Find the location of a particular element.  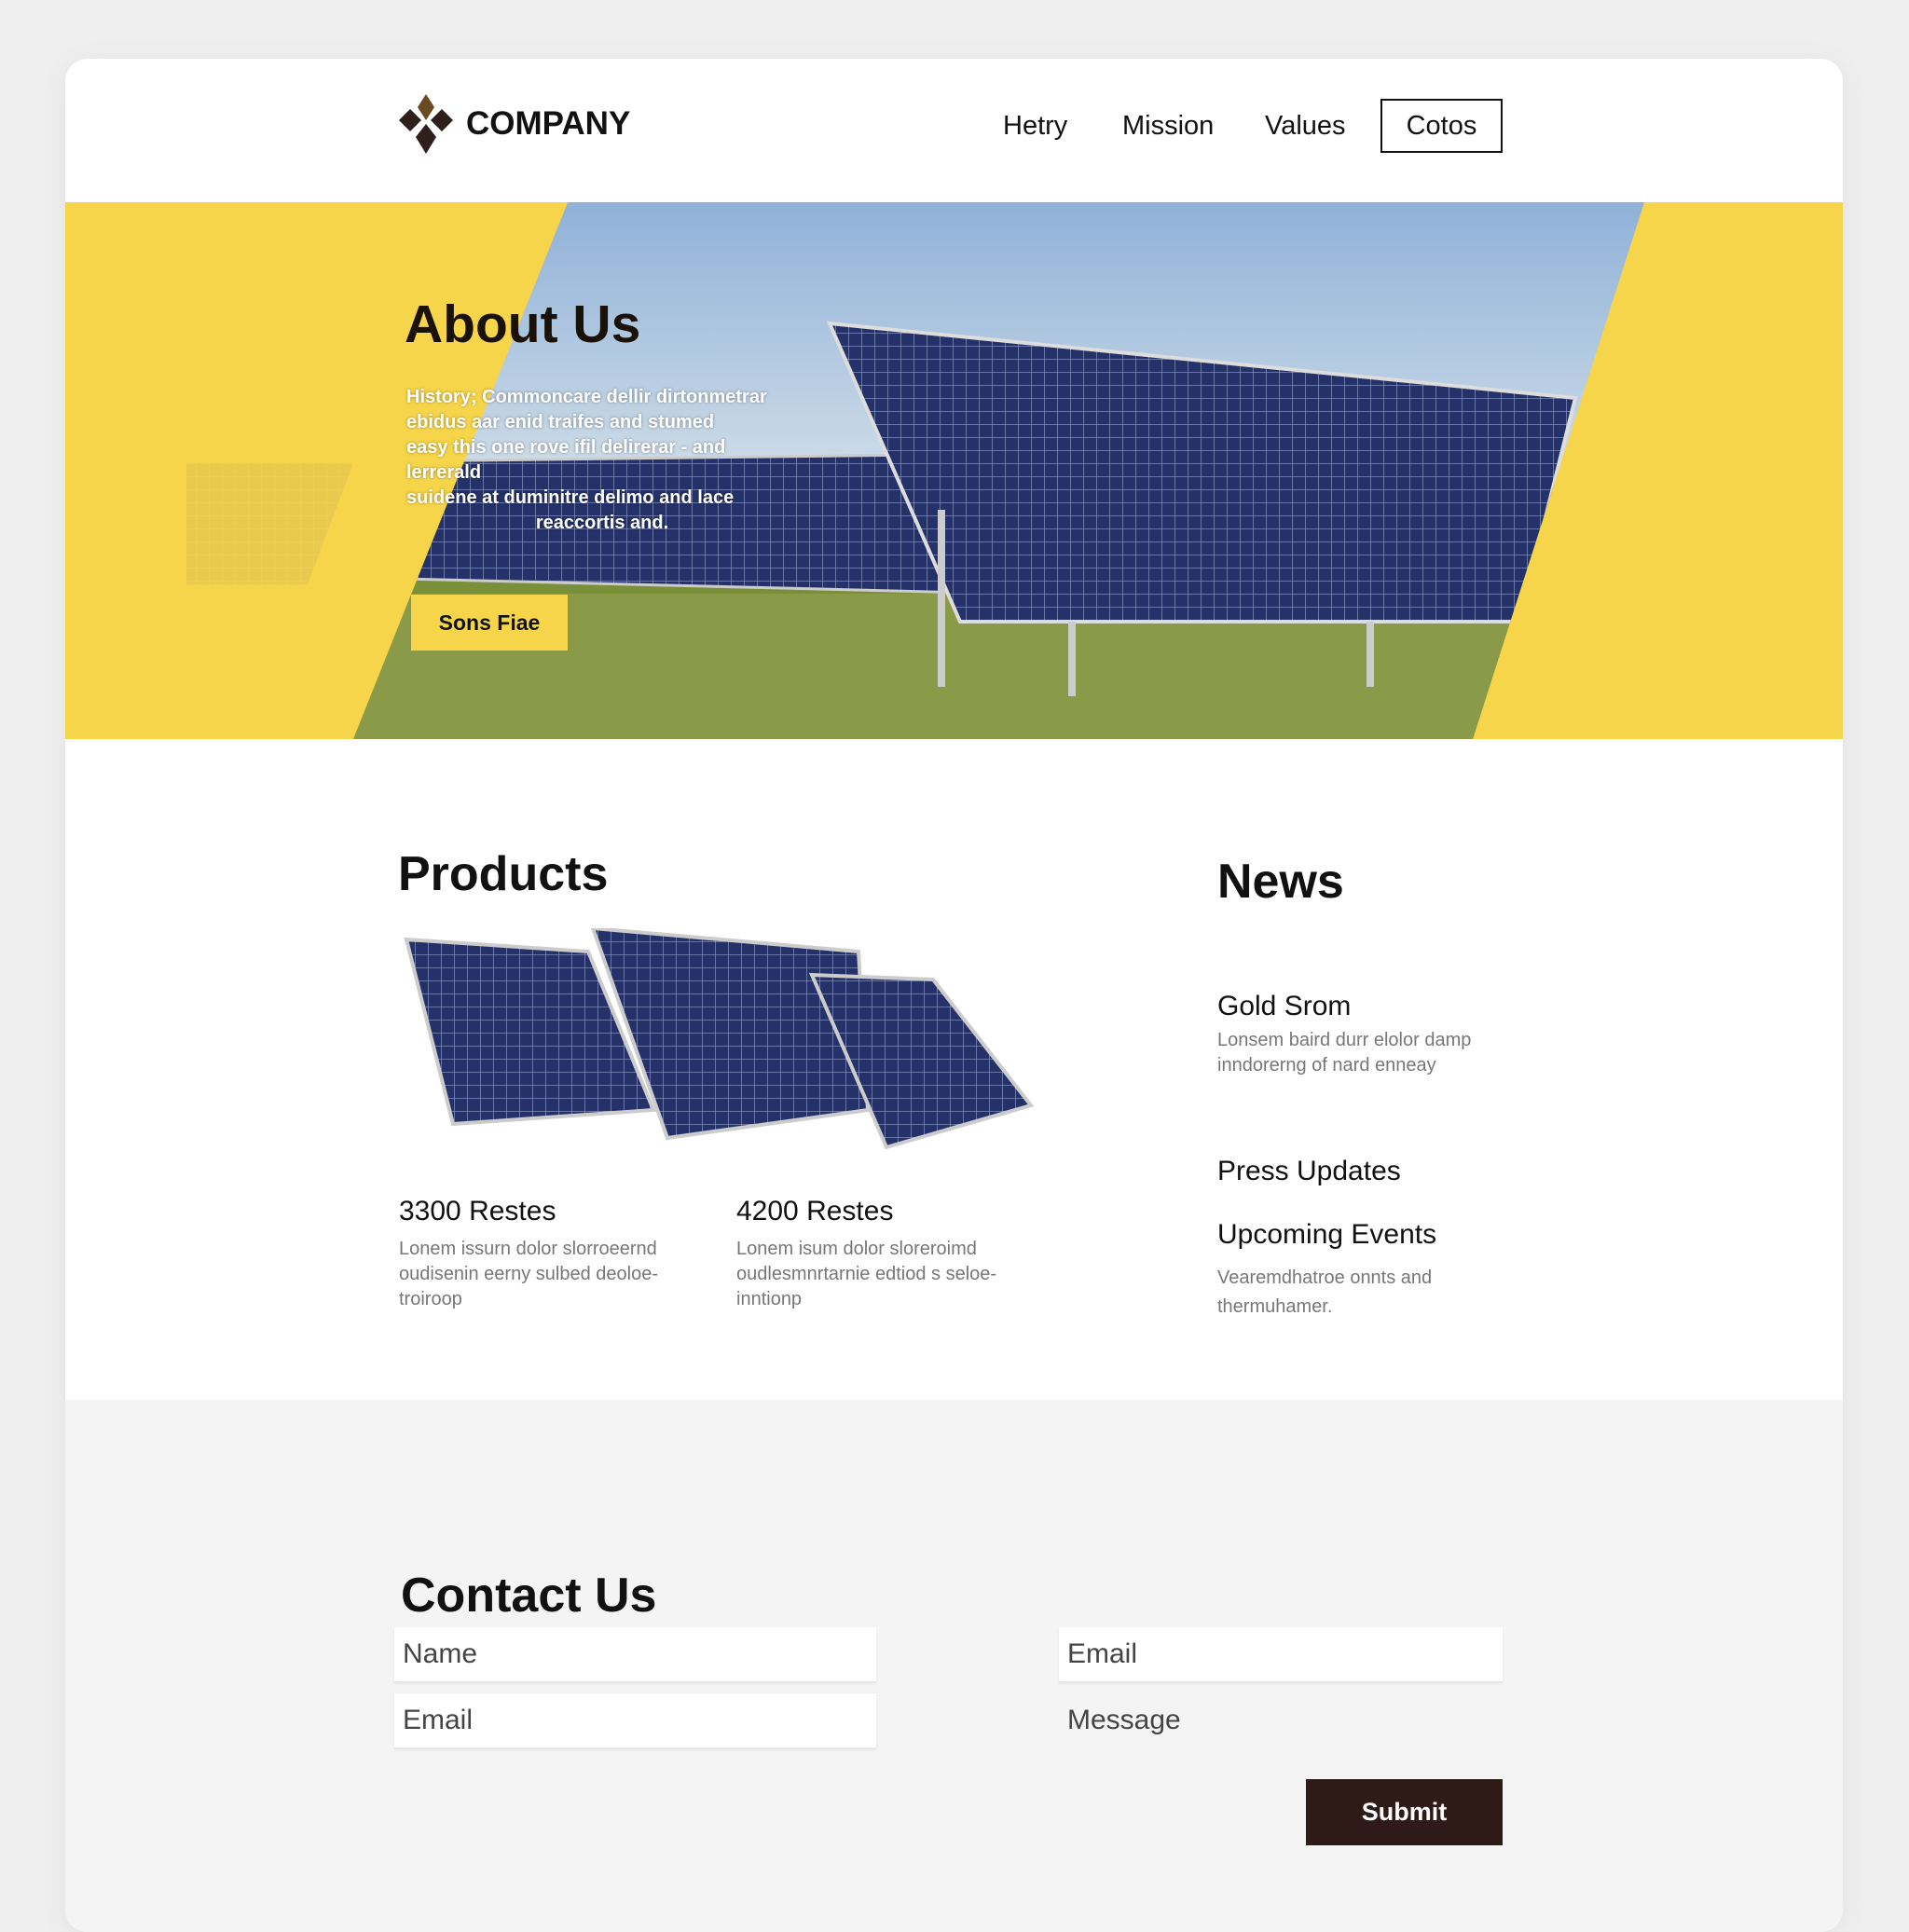

nav-history: Hetry is located at coordinates (1035, 126).